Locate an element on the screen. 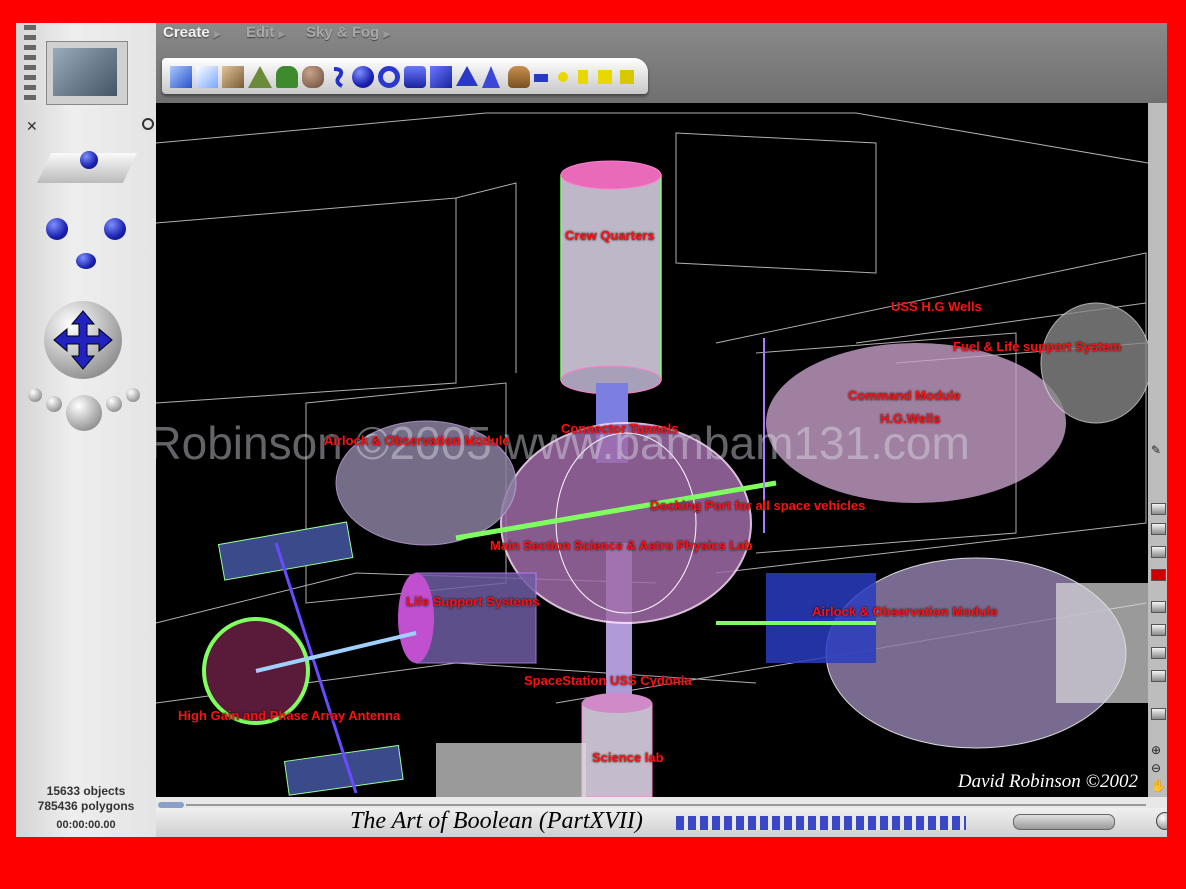 The height and width of the screenshot is (889, 1186). label-airlock-left: Airlock & Observation Module is located at coordinates (417, 440).